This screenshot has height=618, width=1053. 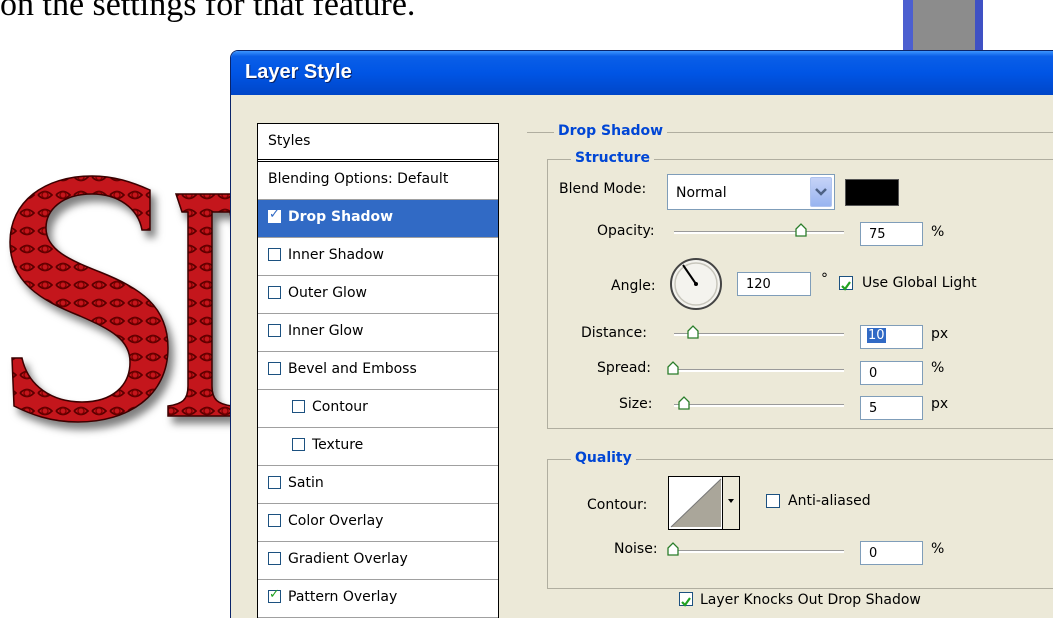 I want to click on styles-header: Styles, so click(x=378, y=143).